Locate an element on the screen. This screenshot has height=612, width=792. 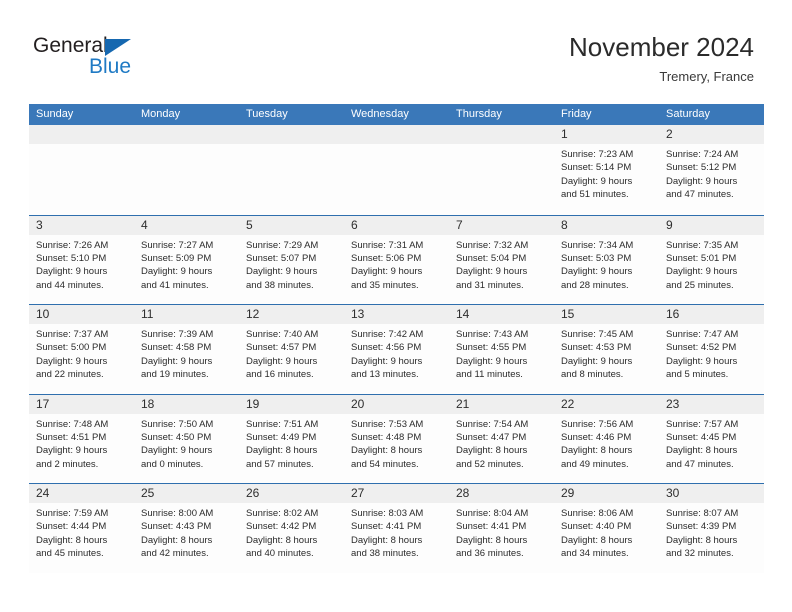
sunset-text: Sunset: 4:56 PM is located at coordinates (386, 348).